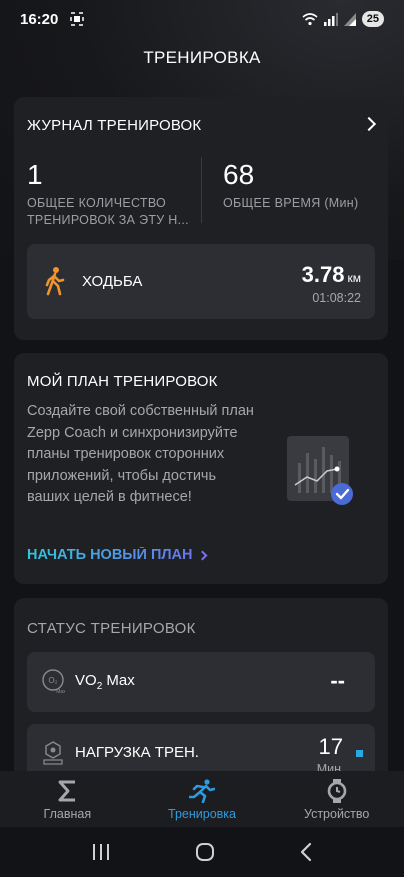 This screenshot has height=877, width=404. What do you see at coordinates (202, 814) in the screenshot?
I see `nav-label-training: Тренировка` at bounding box center [202, 814].